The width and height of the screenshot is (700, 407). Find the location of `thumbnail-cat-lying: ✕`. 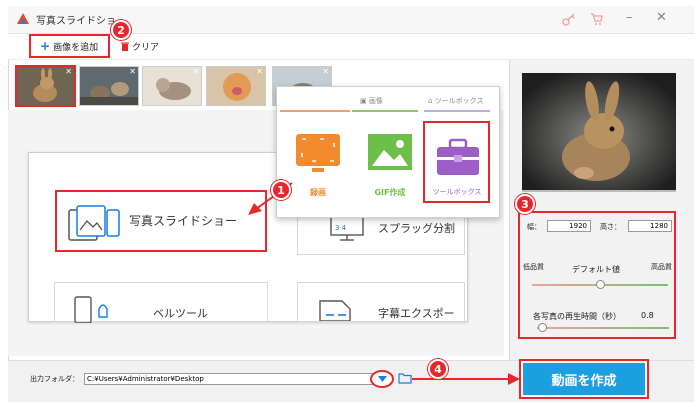

thumbnail-cat-lying: ✕ is located at coordinates (172, 86).